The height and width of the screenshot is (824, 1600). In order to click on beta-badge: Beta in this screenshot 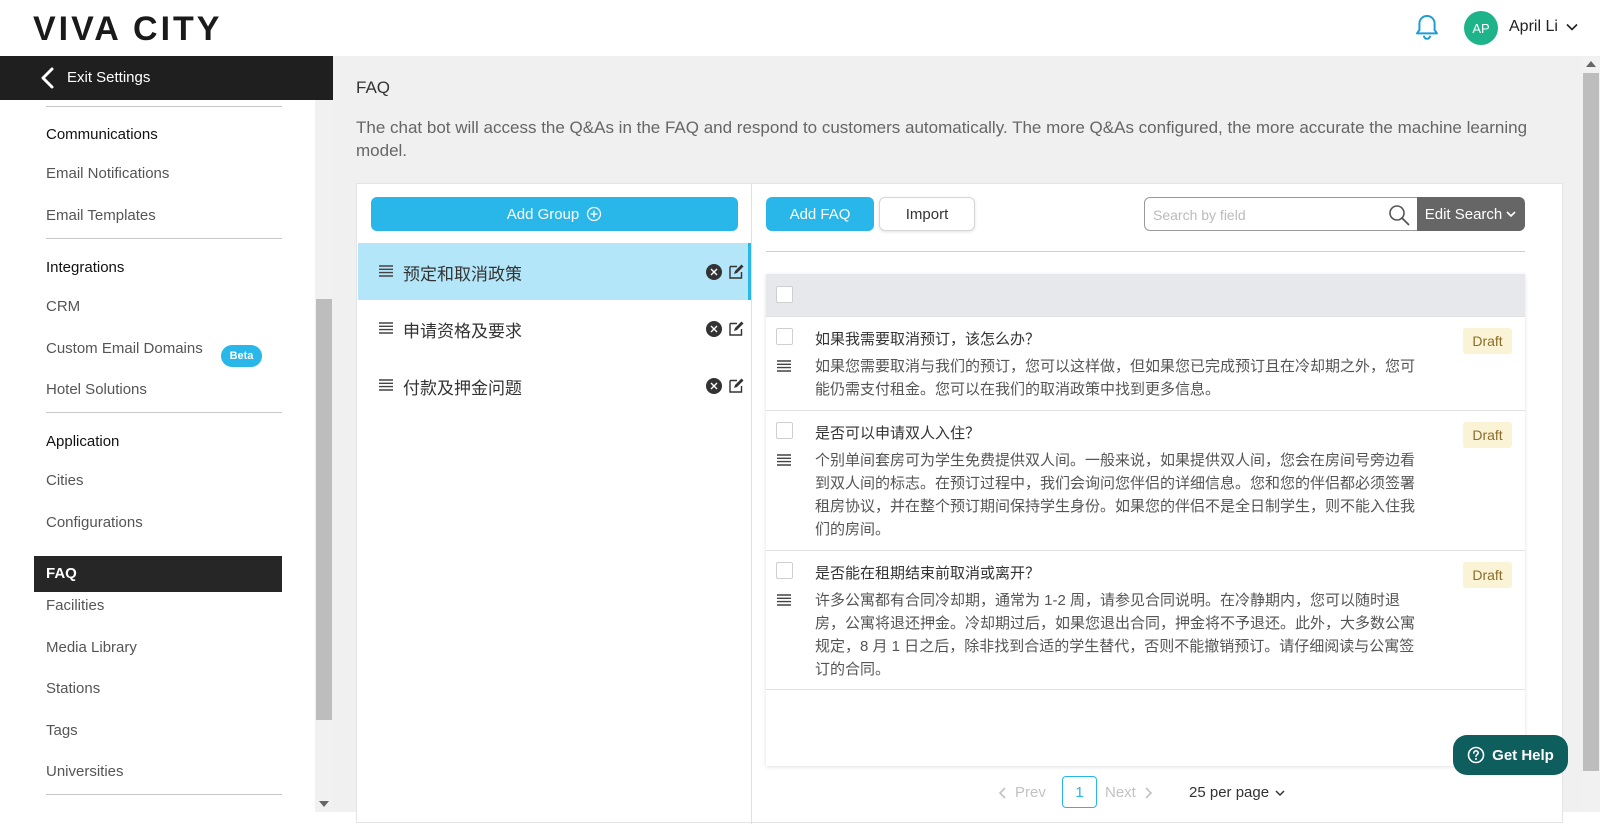, I will do `click(241, 356)`.